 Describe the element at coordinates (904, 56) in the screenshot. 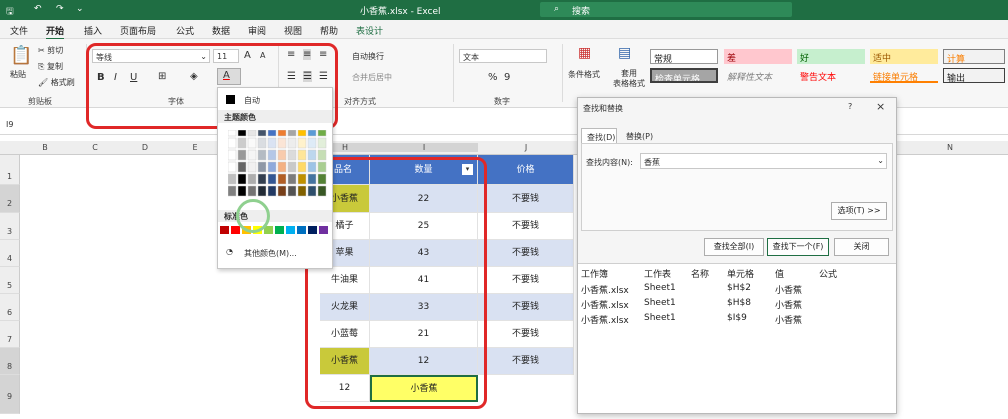

I see `style-neutral: 适中` at that location.